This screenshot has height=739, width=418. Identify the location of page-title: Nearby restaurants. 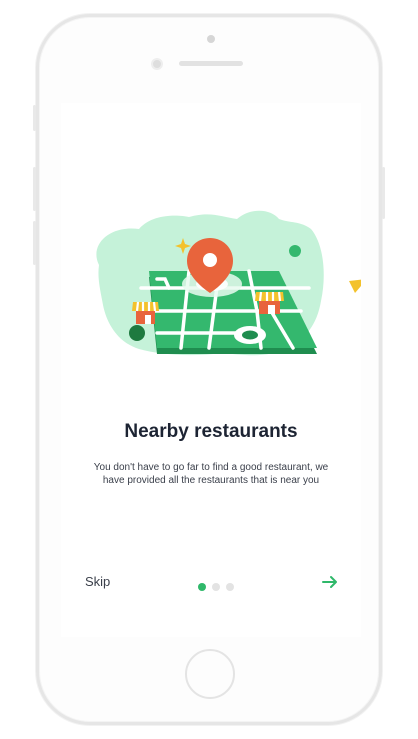
(211, 431).